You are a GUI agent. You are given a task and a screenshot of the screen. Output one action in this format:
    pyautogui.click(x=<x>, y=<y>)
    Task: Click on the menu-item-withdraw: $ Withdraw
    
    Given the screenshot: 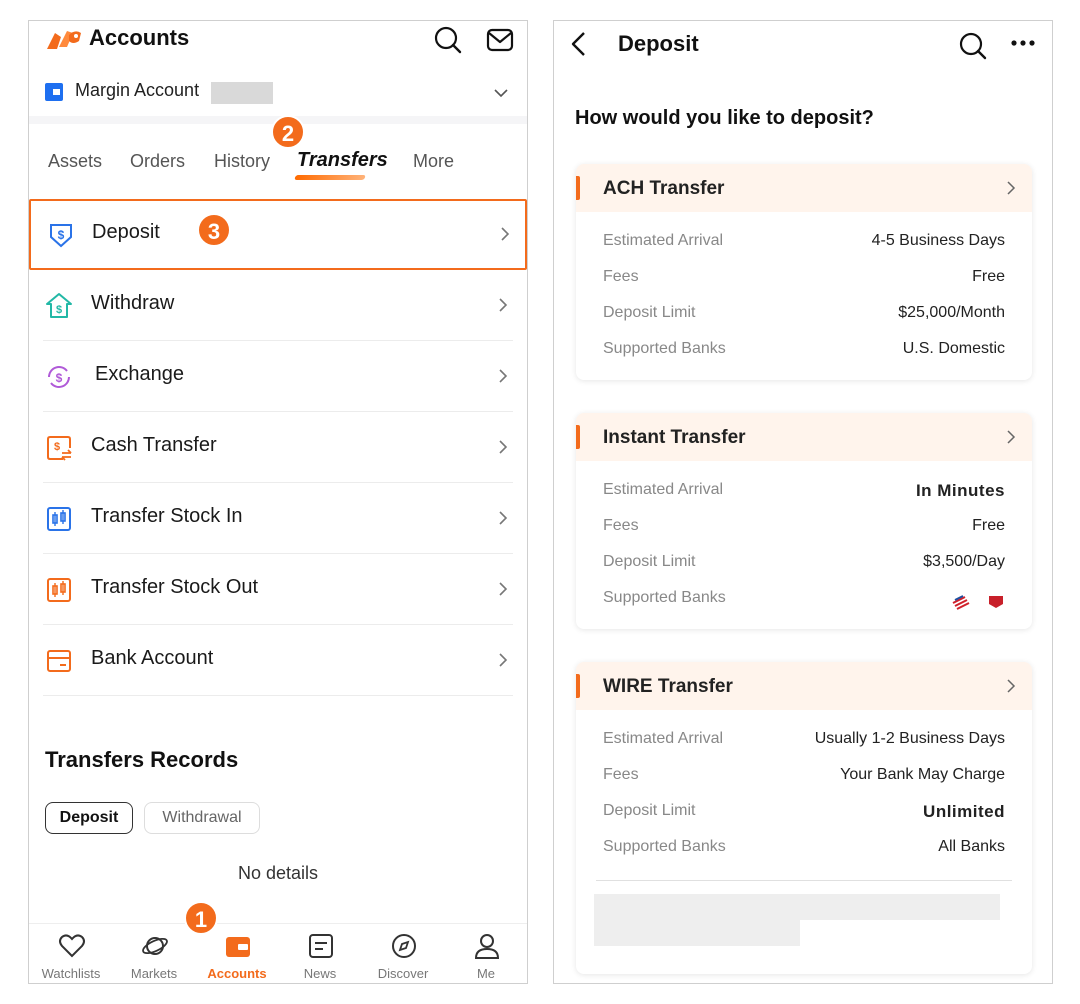 What is the action you would take?
    pyautogui.click(x=278, y=305)
    